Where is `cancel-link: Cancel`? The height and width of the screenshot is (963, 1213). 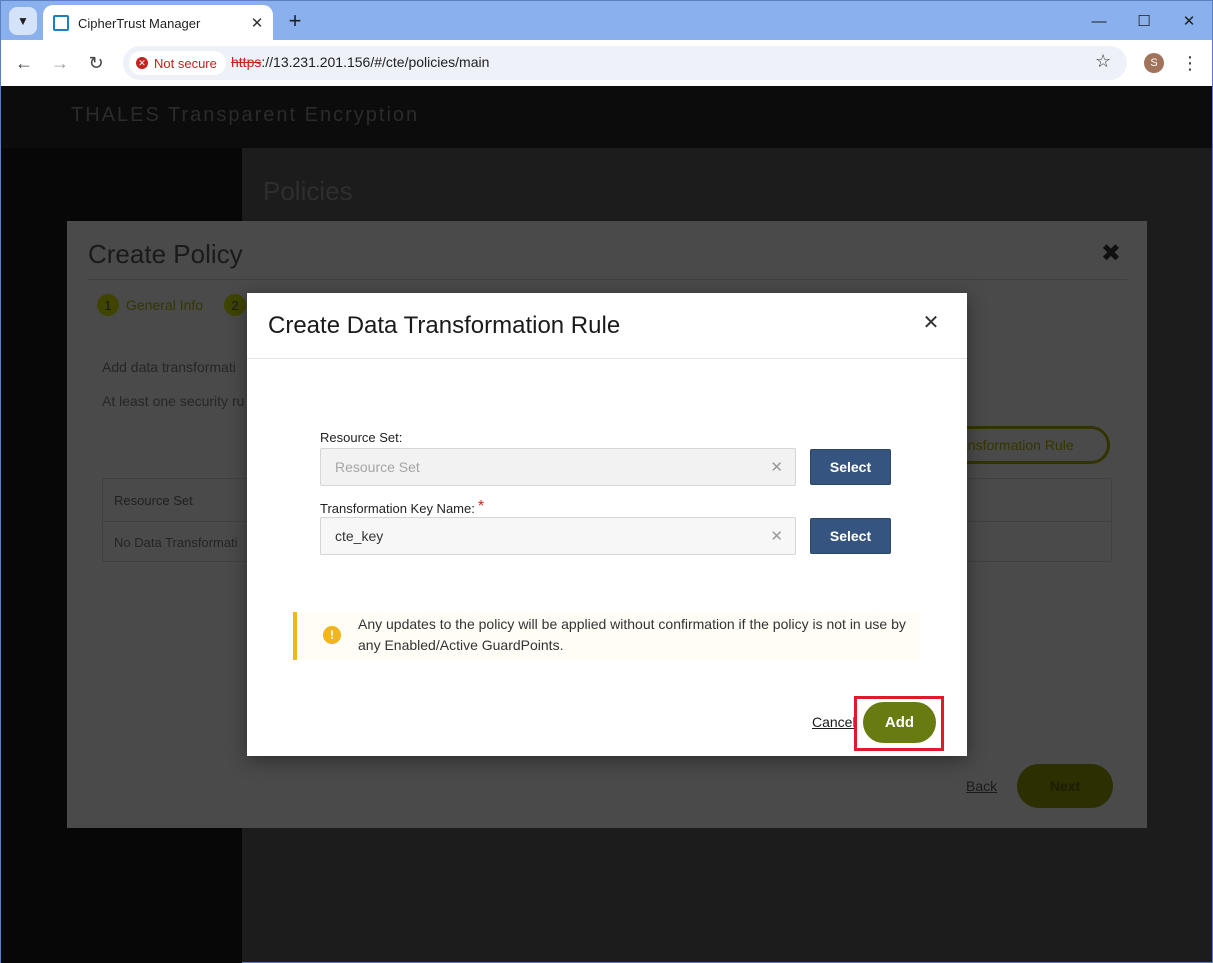 cancel-link: Cancel is located at coordinates (834, 722).